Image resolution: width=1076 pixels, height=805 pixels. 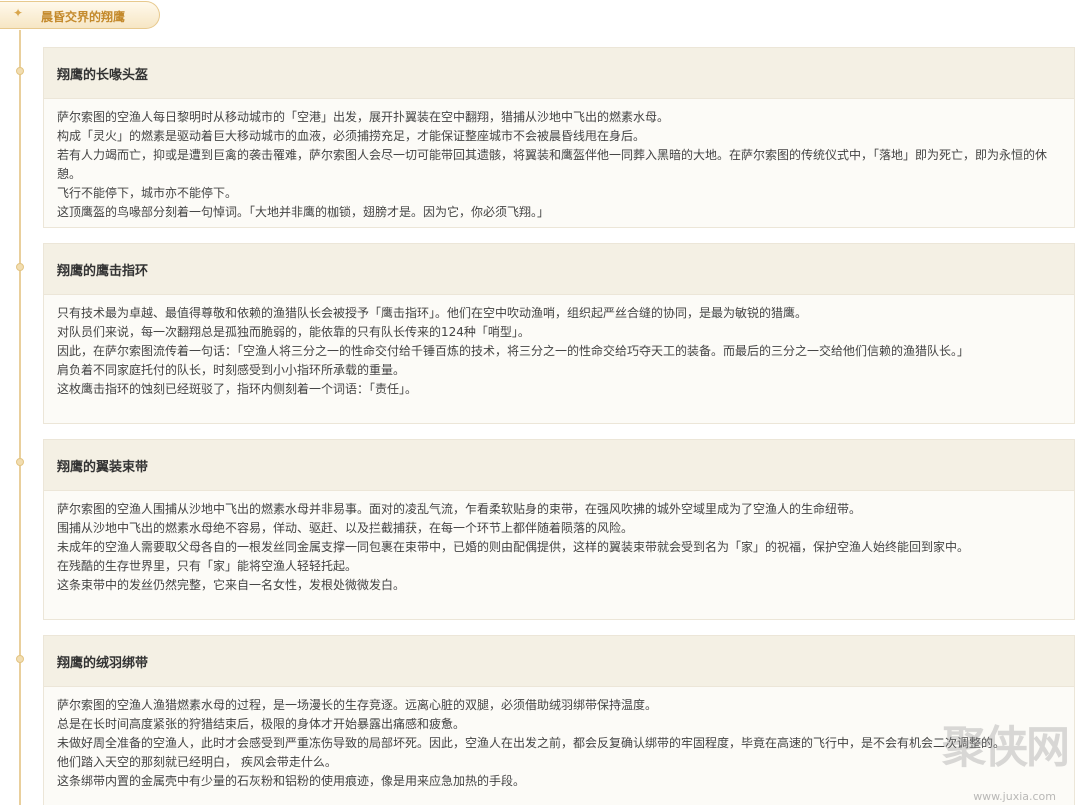 What do you see at coordinates (231, 370) in the screenshot?
I see `card-line: 肩负着不同家庭托付的队长，时刻感受到小小指环所承载的重量。` at bounding box center [231, 370].